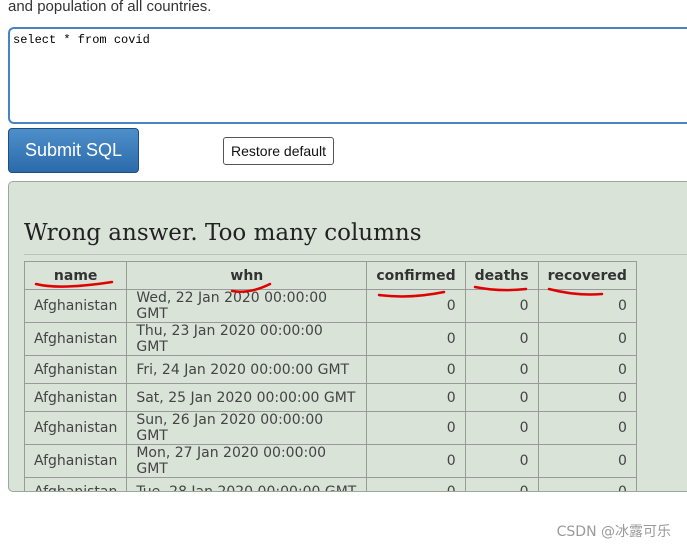  I want to click on restore-default-button: Restore default, so click(278, 151).